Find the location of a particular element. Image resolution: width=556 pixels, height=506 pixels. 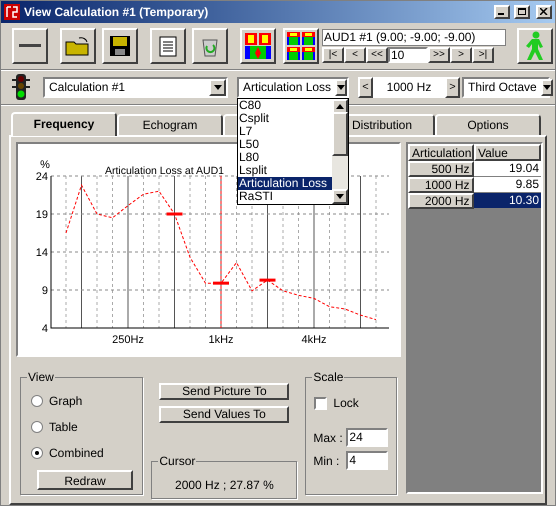

field-label: Max : is located at coordinates (328, 438).